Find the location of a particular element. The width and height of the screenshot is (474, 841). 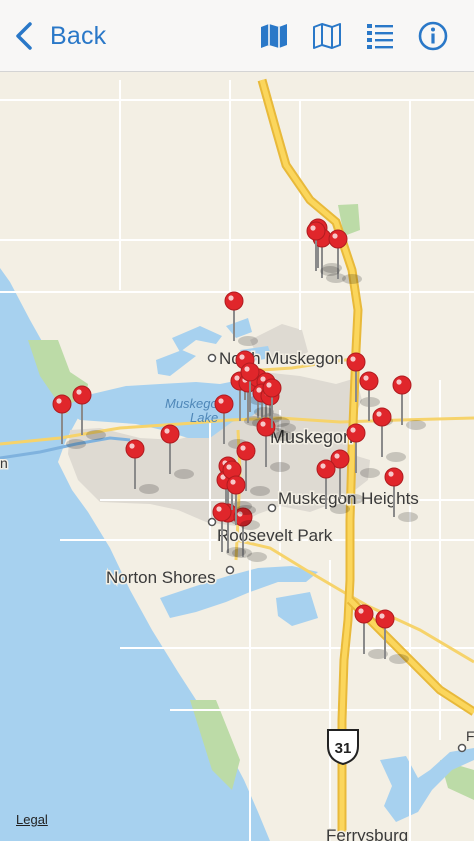

map-outline-icon is located at coordinates (327, 36).